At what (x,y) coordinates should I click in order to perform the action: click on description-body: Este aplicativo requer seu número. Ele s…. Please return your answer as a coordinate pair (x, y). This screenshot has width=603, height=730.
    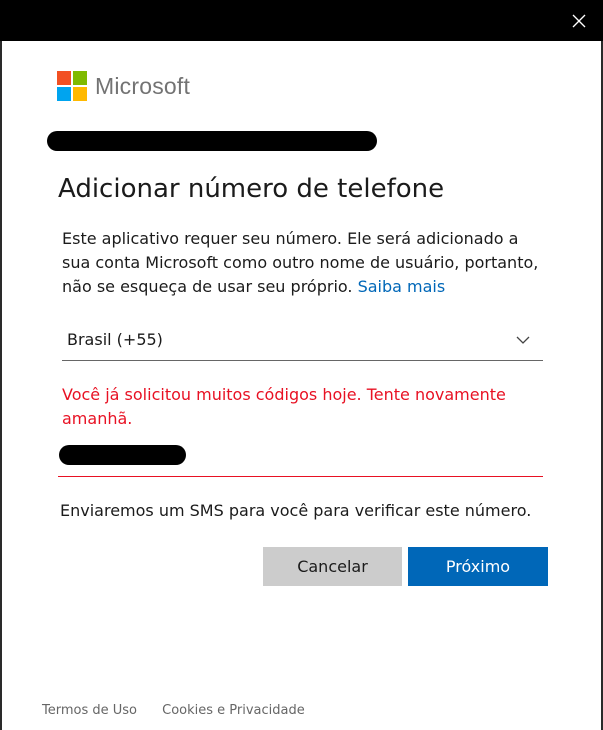
    Looking at the image, I should click on (300, 262).